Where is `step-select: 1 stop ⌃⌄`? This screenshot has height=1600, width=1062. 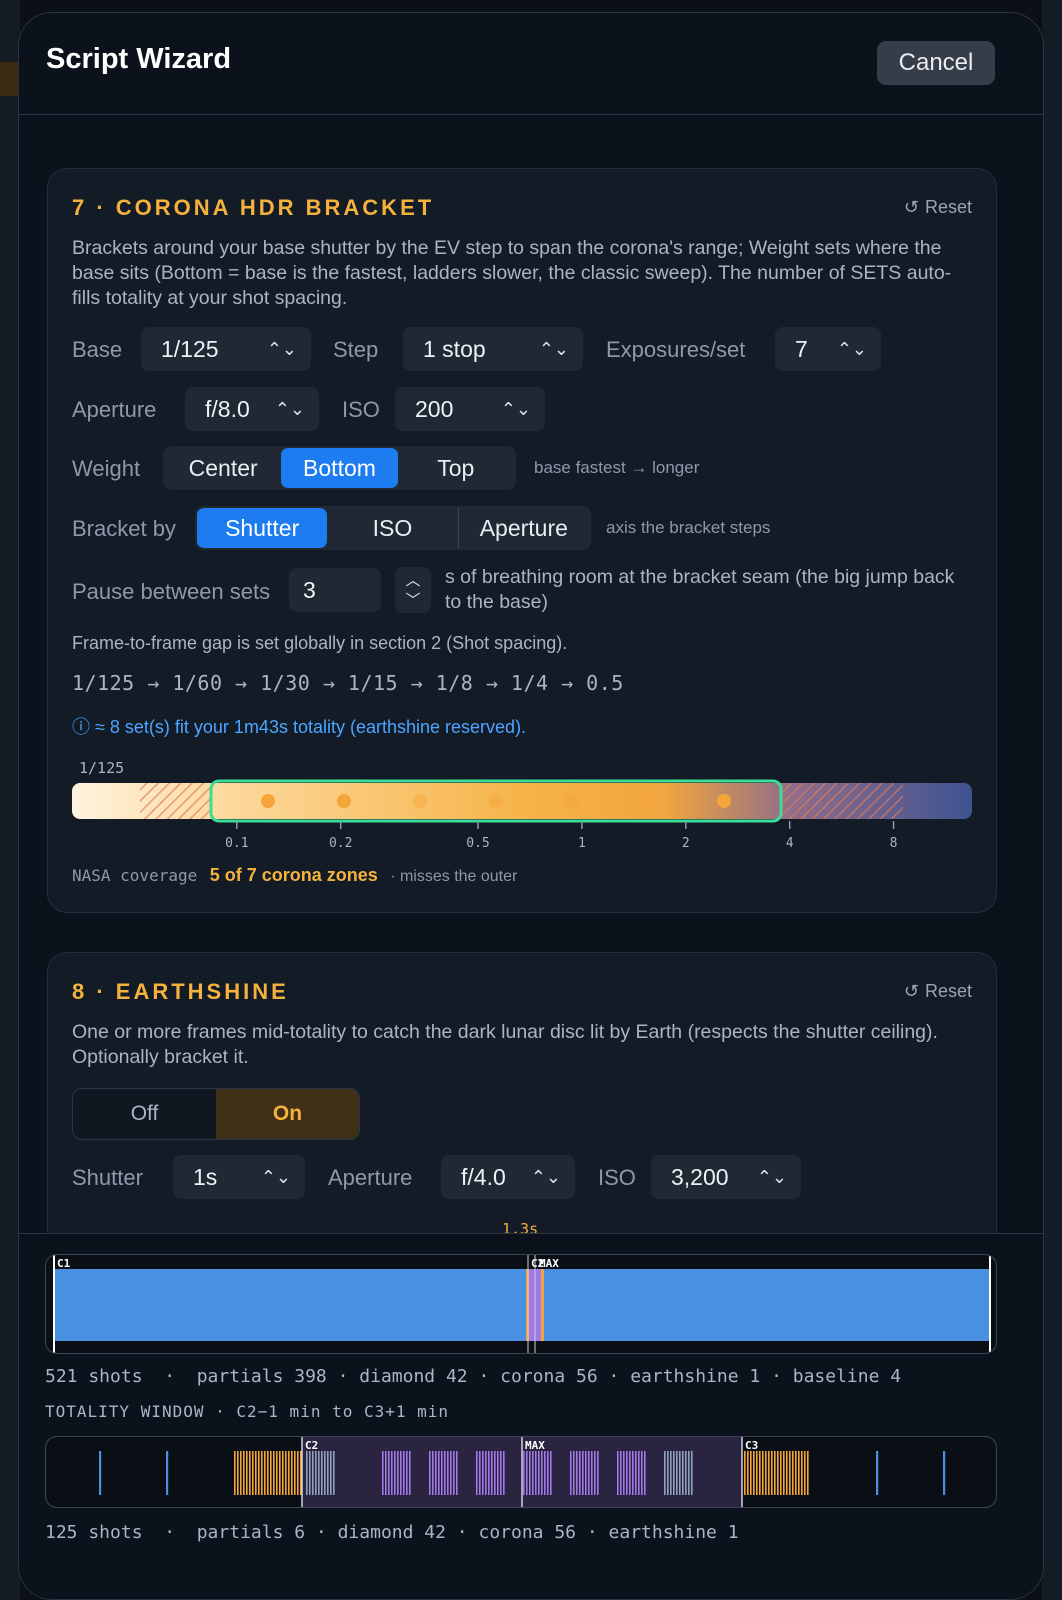 step-select: 1 stop ⌃⌄ is located at coordinates (493, 349).